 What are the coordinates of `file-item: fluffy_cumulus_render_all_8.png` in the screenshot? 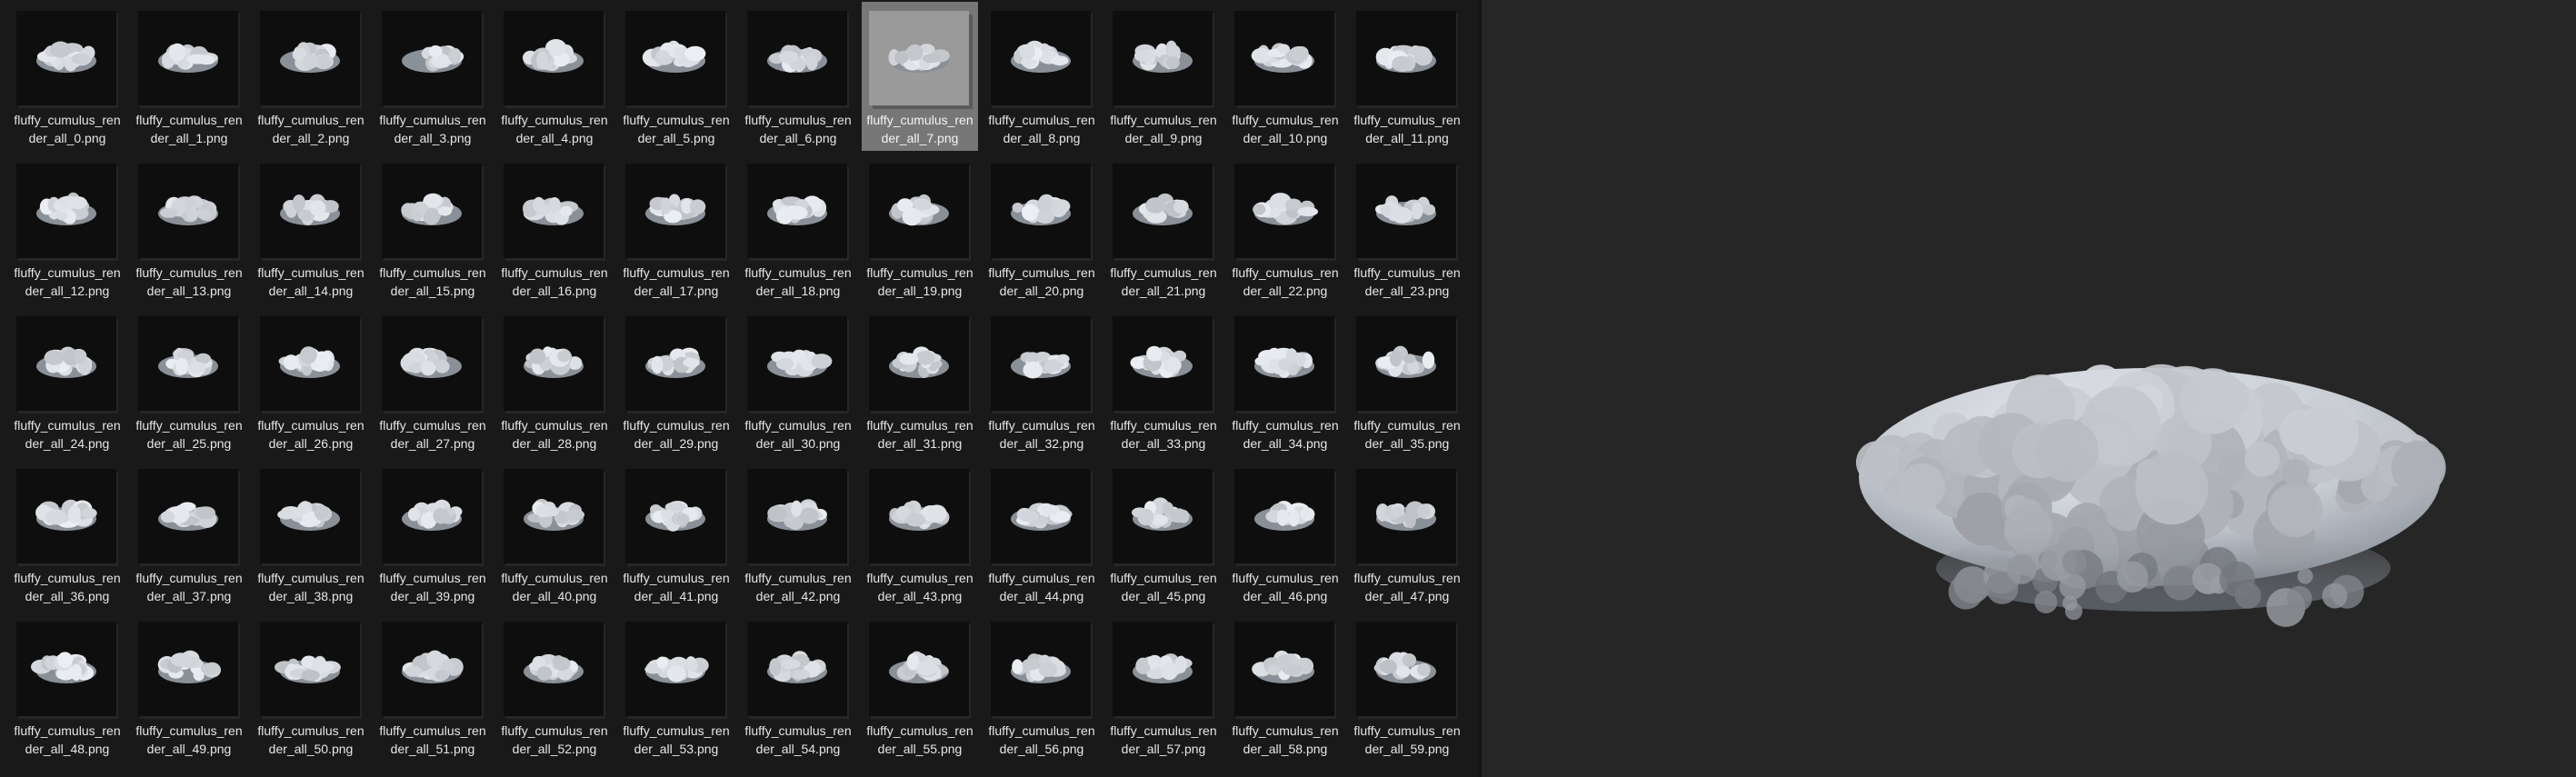 It's located at (1041, 78).